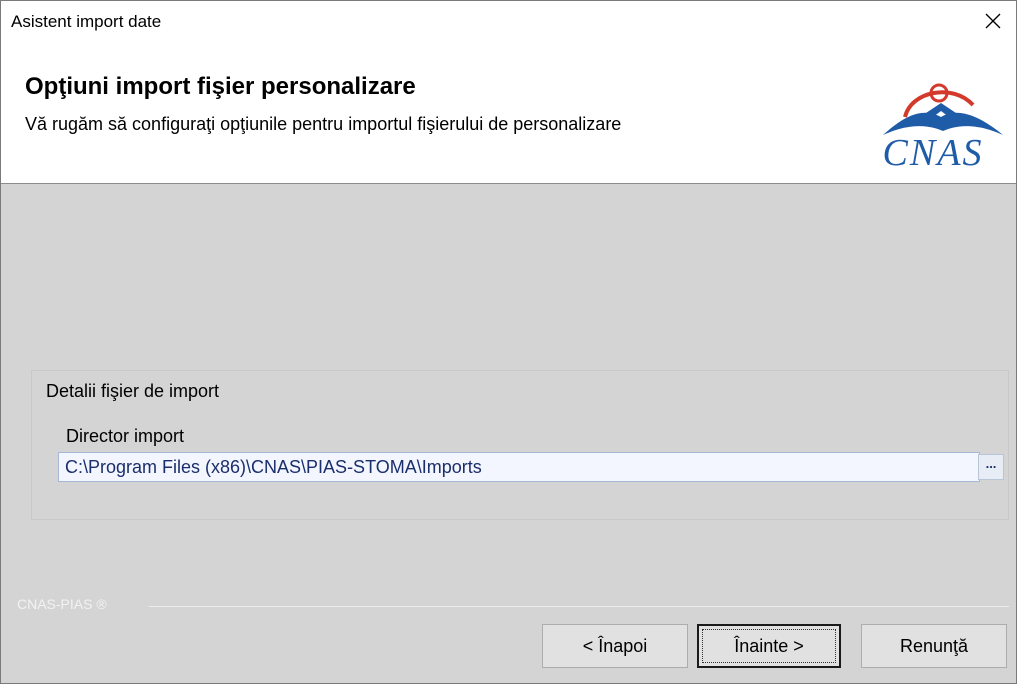 Image resolution: width=1017 pixels, height=684 pixels. What do you see at coordinates (62, 604) in the screenshot?
I see `footer-brand: CNAS-PIAS ®` at bounding box center [62, 604].